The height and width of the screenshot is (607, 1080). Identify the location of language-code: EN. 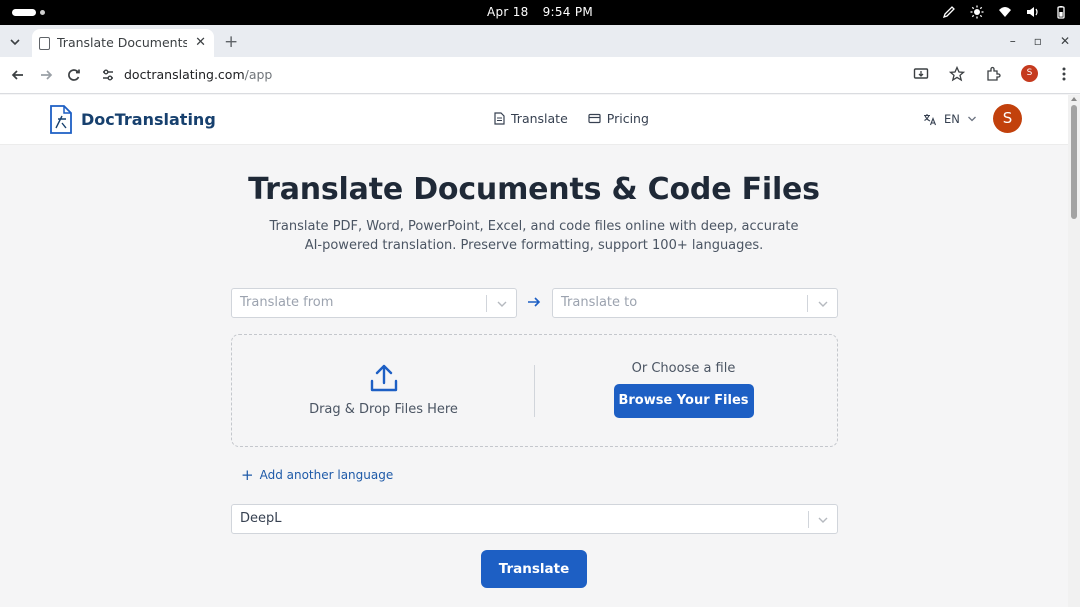
(952, 119).